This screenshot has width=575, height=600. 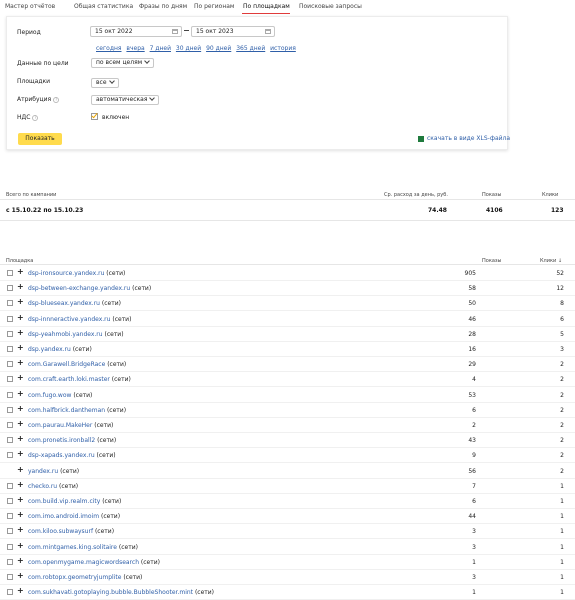 What do you see at coordinates (40, 139) in the screenshot?
I see `show-button: Показать` at bounding box center [40, 139].